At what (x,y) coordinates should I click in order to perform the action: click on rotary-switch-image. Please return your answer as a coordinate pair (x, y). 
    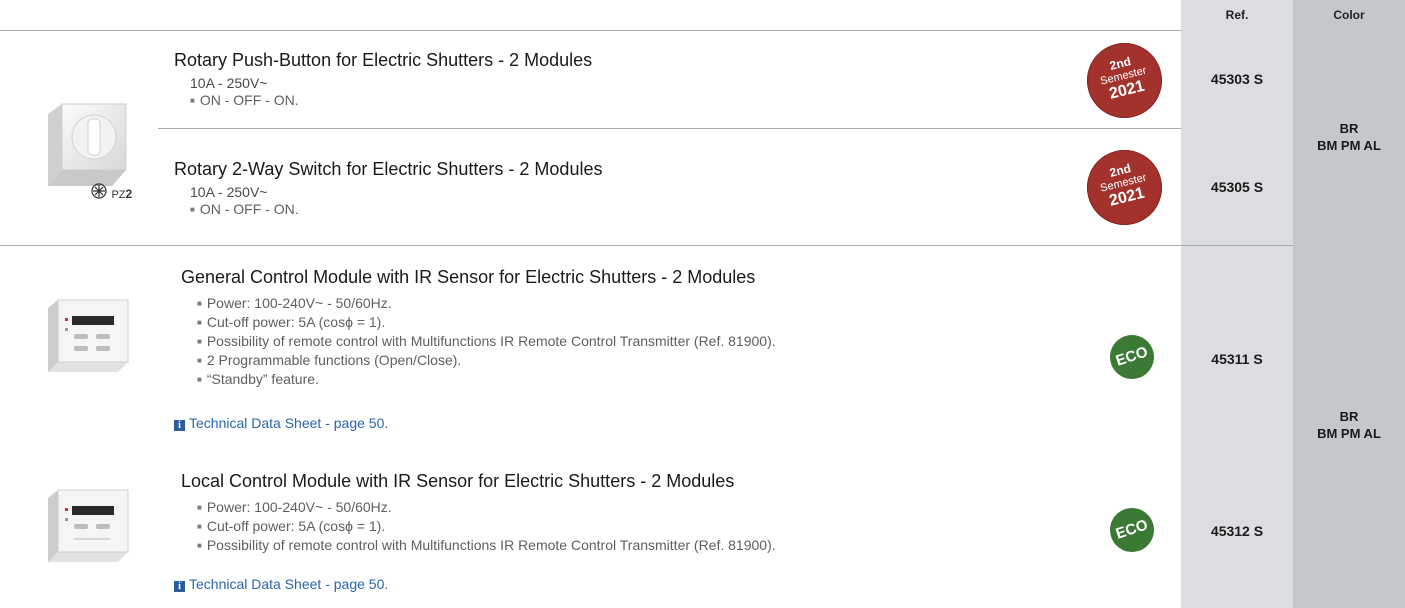
    Looking at the image, I should click on (85, 146).